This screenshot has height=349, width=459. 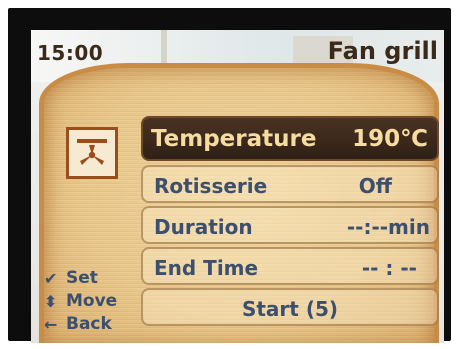 I want to click on menu-item-temperature: Temperature 190℃, so click(x=290, y=138).